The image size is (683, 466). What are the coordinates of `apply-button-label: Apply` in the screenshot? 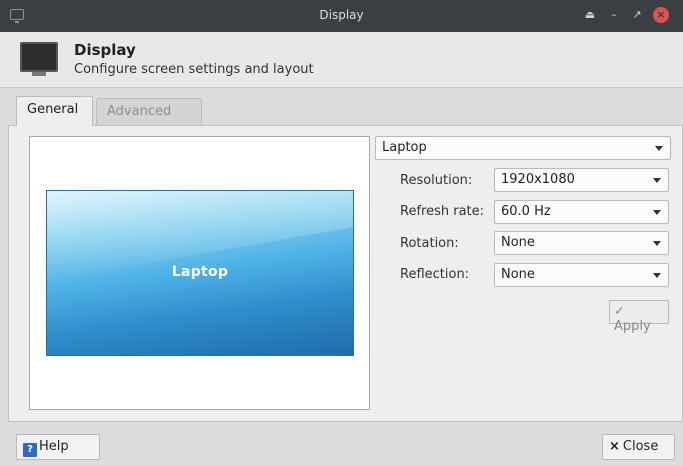 It's located at (632, 326).